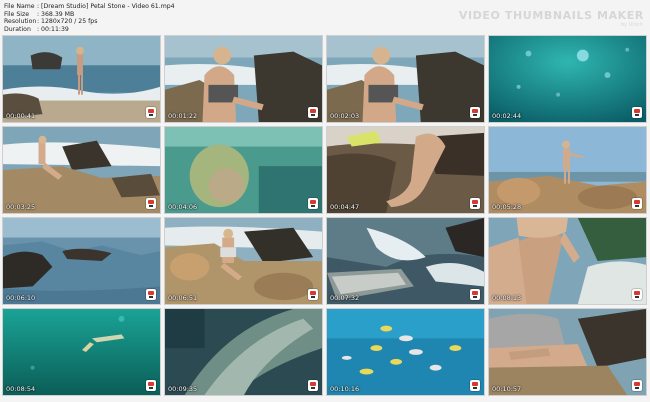  I want to click on thumbnail: 00:07:32, so click(405, 261).